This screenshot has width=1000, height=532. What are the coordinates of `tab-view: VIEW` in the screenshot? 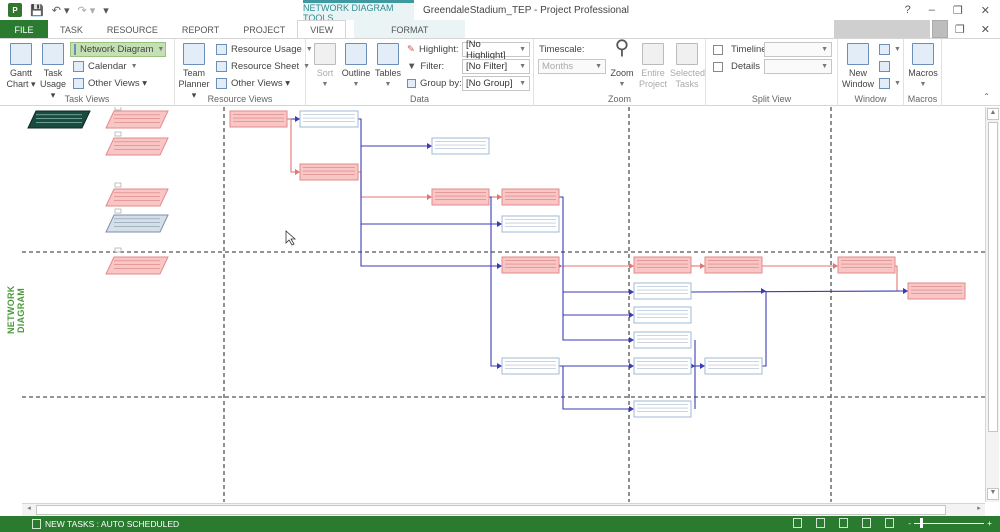 It's located at (322, 29).